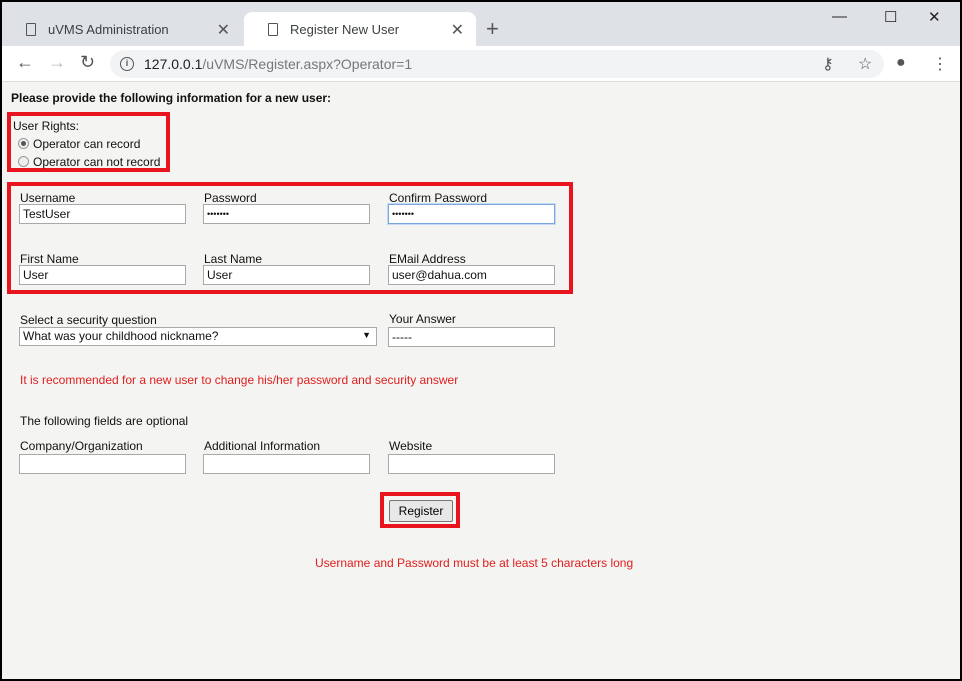 Image resolution: width=962 pixels, height=681 pixels. What do you see at coordinates (81, 446) in the screenshot?
I see `company-label: Company/Organization` at bounding box center [81, 446].